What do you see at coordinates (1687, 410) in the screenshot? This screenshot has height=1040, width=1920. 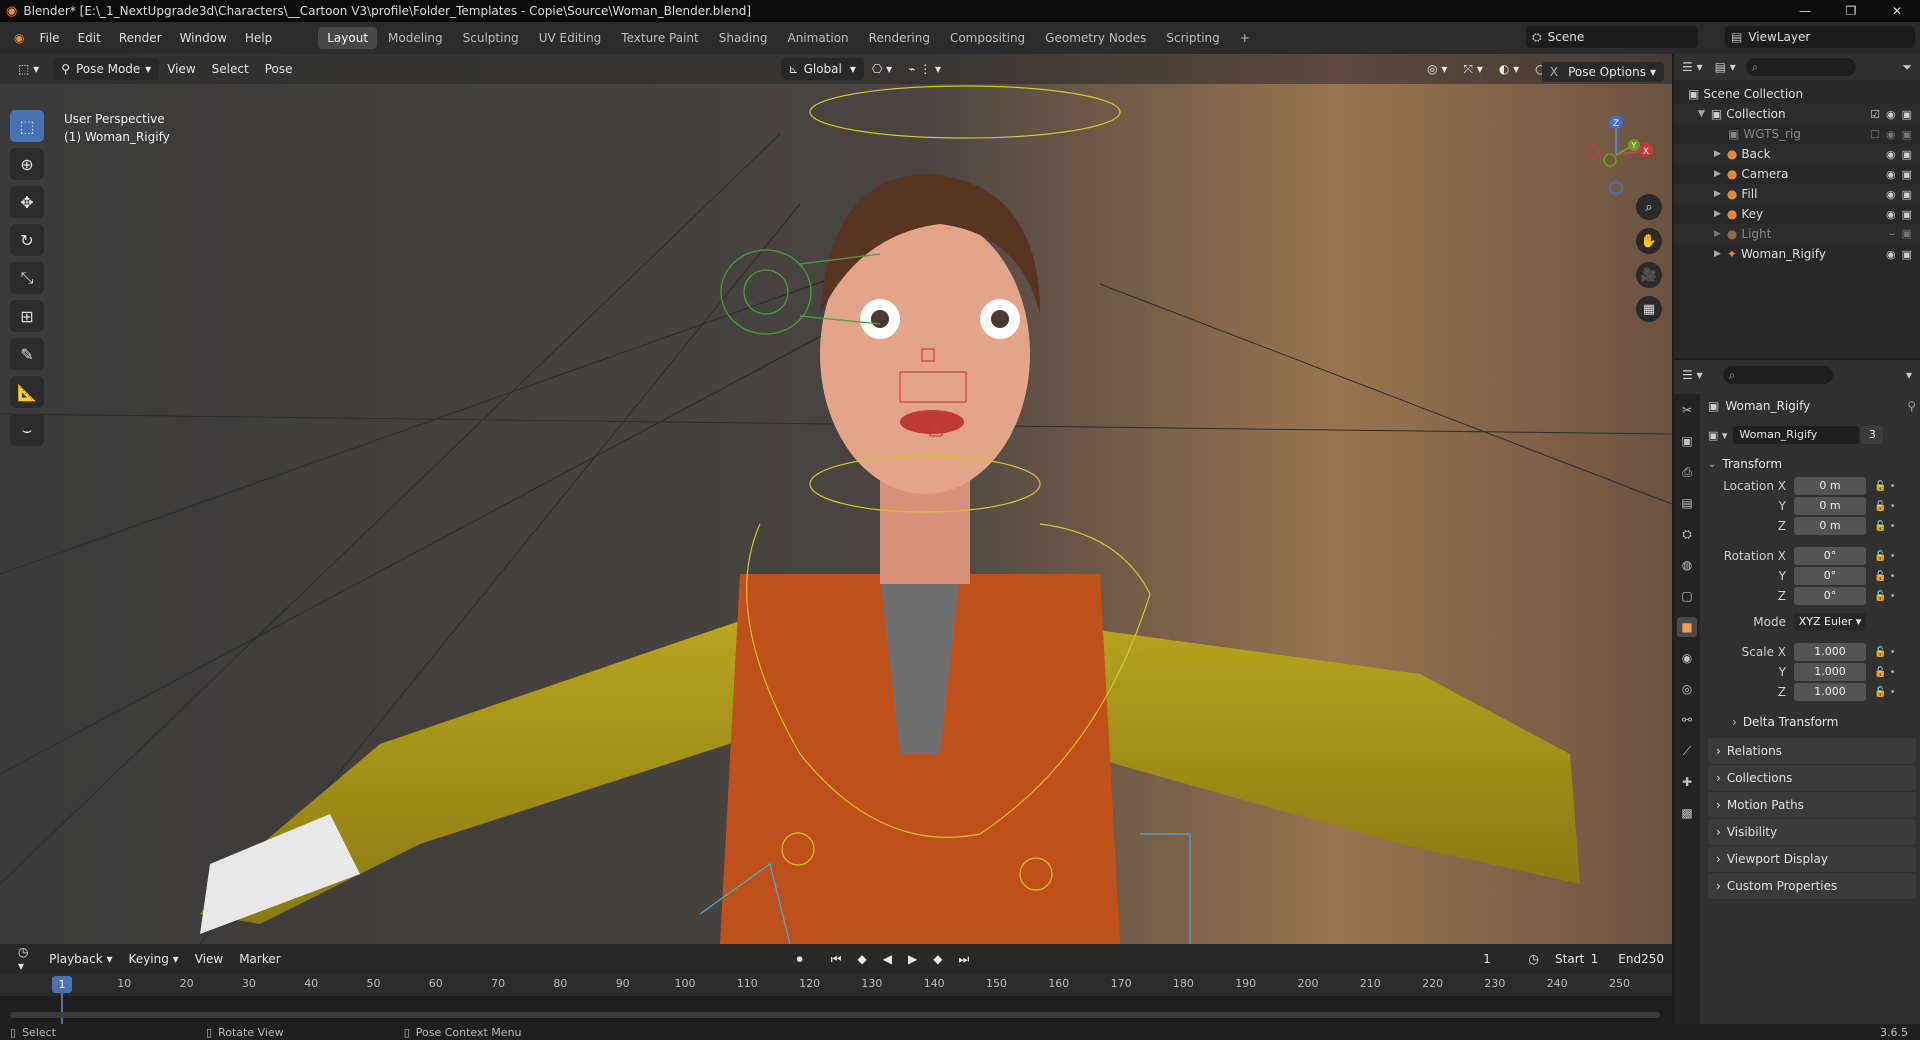 I see `tool-tab-icon: ✂` at bounding box center [1687, 410].